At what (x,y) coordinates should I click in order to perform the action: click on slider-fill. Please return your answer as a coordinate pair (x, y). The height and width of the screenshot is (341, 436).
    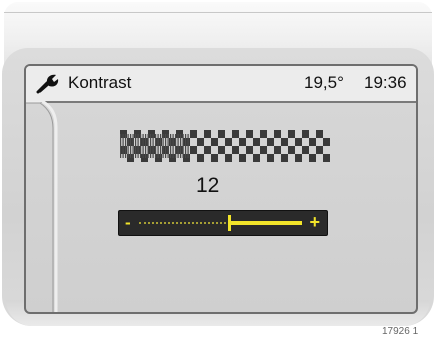
    Looking at the image, I should click on (265, 223).